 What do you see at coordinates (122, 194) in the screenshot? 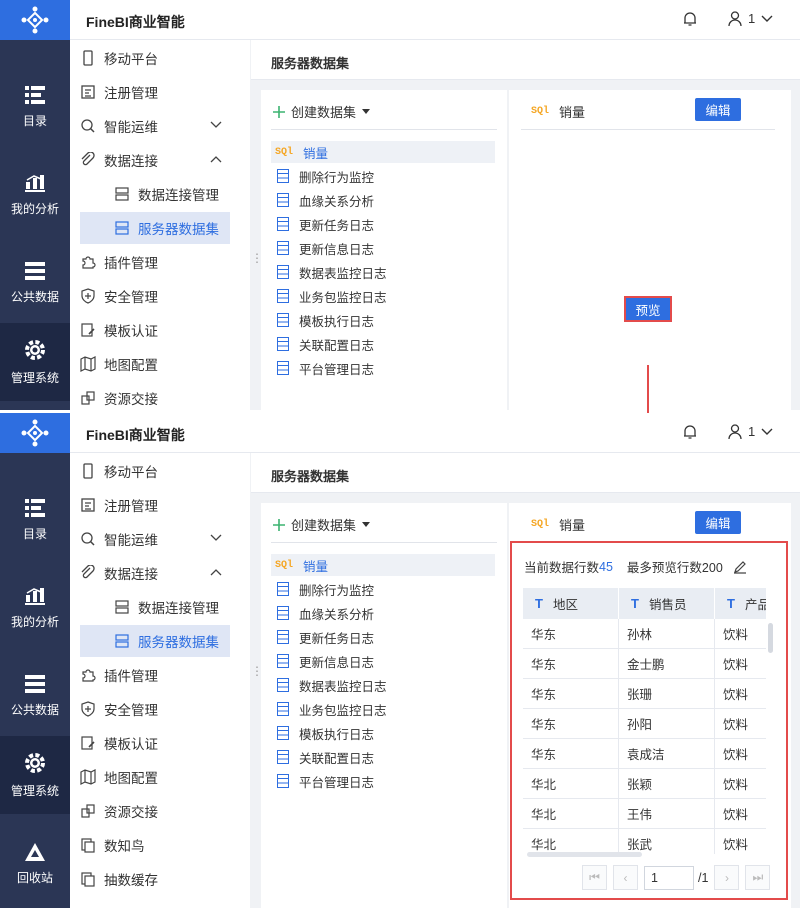
I see `server-icon` at bounding box center [122, 194].